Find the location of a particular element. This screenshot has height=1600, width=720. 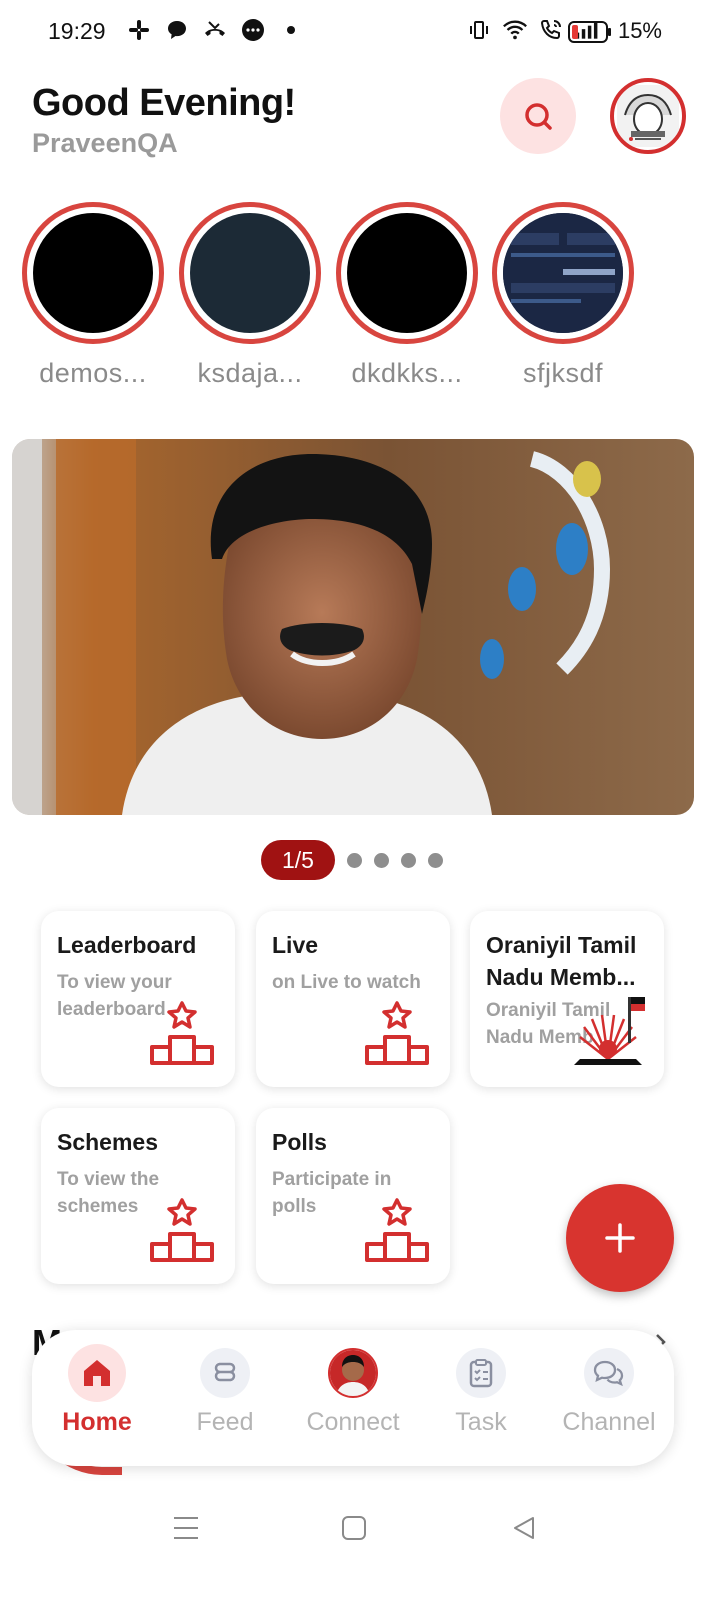

nav-channel: Channel is located at coordinates (609, 1392).